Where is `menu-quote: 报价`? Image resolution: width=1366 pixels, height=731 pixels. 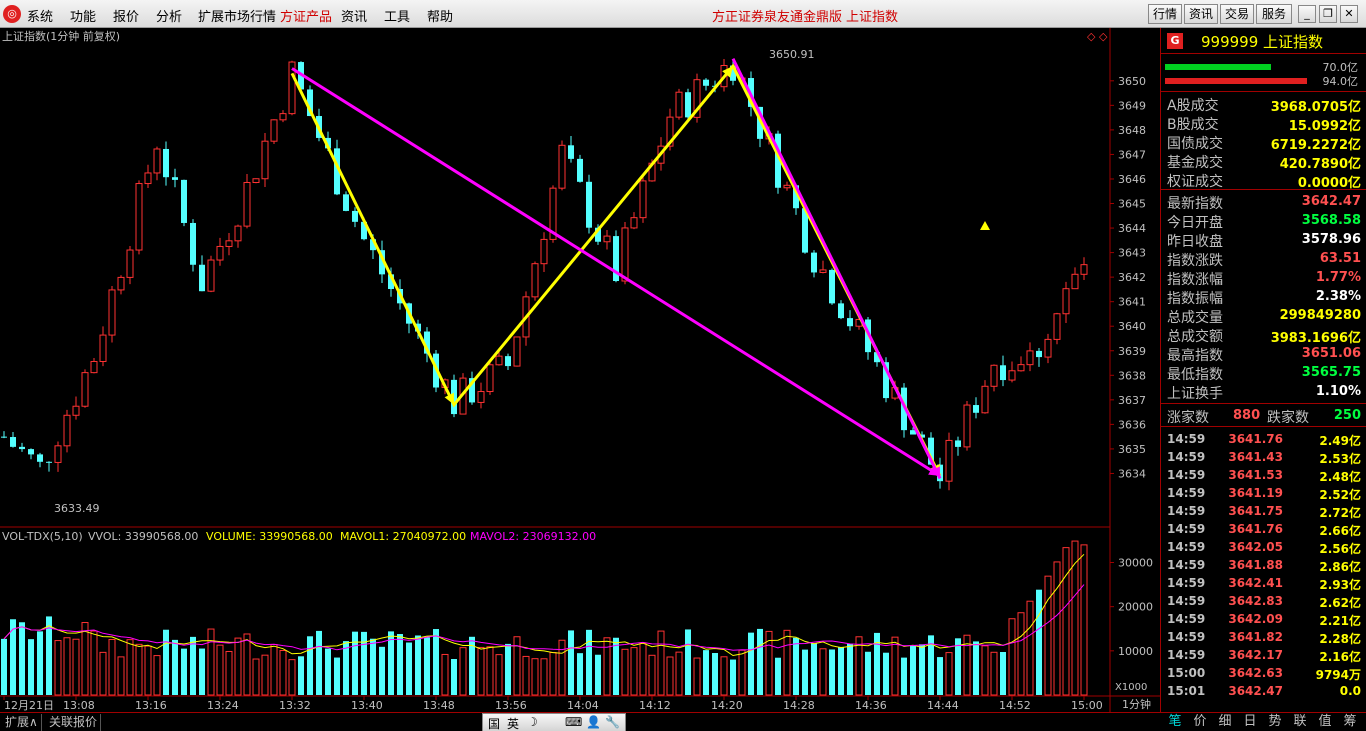 menu-quote: 报价 is located at coordinates (126, 15).